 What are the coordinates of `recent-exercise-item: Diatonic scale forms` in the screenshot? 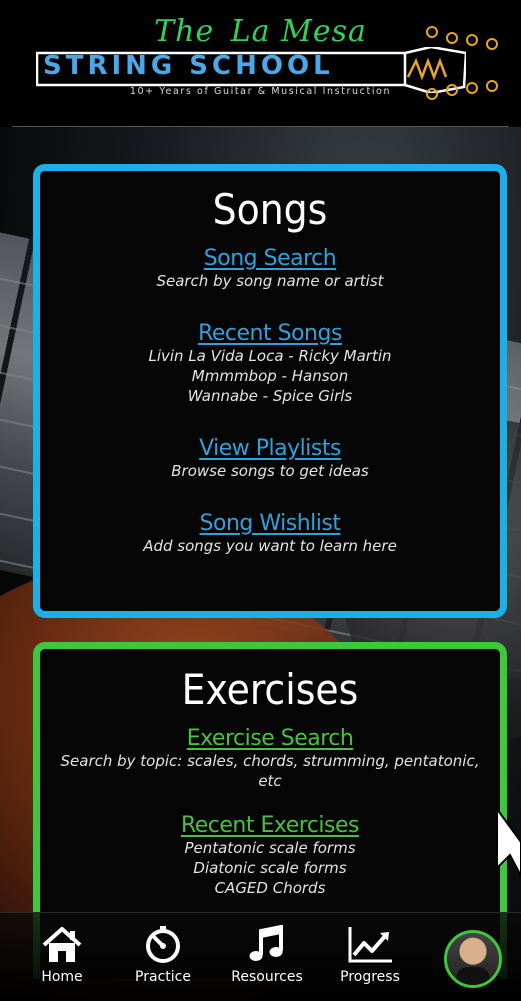 It's located at (270, 868).